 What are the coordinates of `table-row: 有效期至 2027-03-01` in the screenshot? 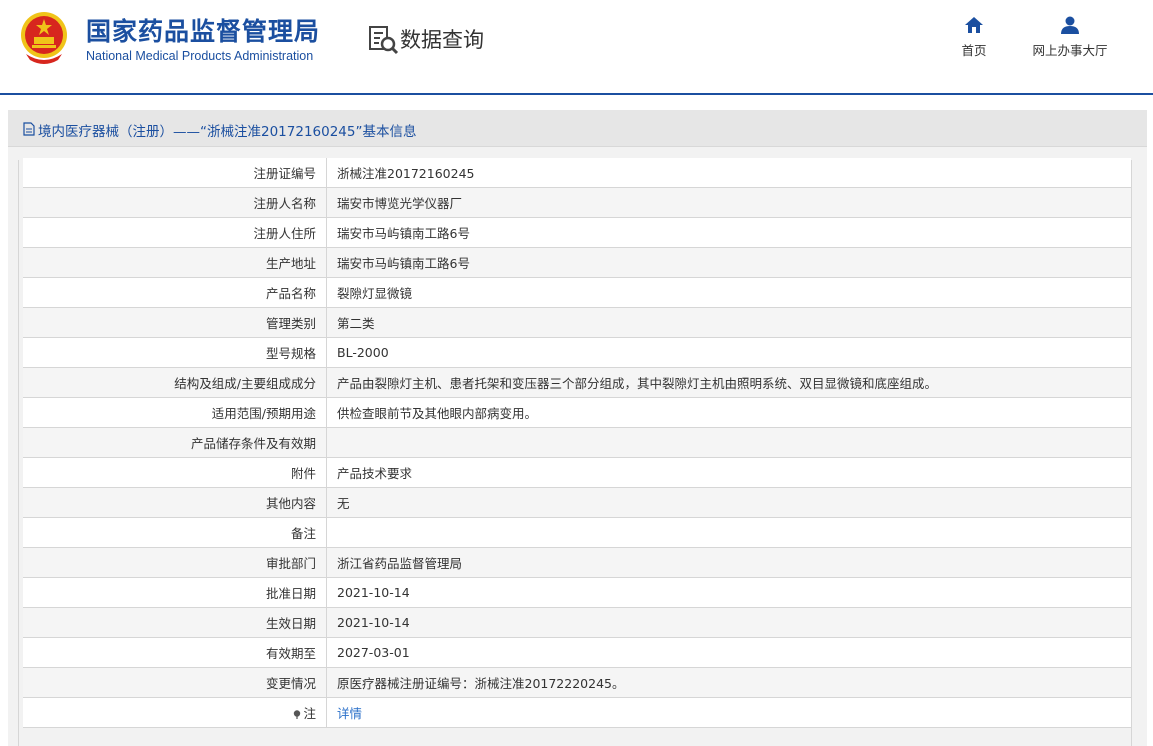 It's located at (577, 652).